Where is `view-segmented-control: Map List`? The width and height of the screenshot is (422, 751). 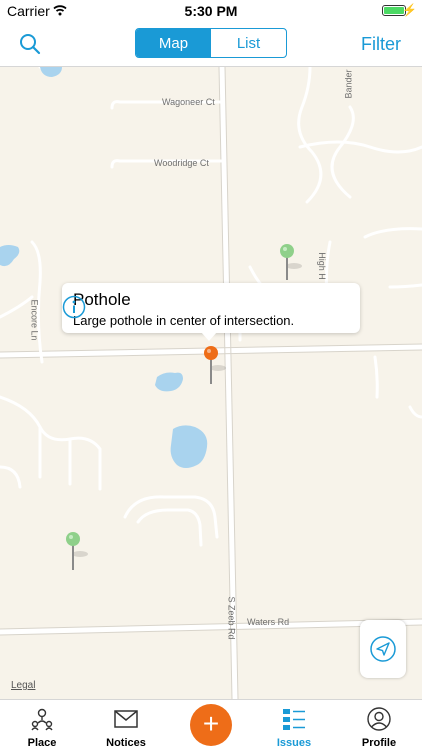 view-segmented-control: Map List is located at coordinates (211, 43).